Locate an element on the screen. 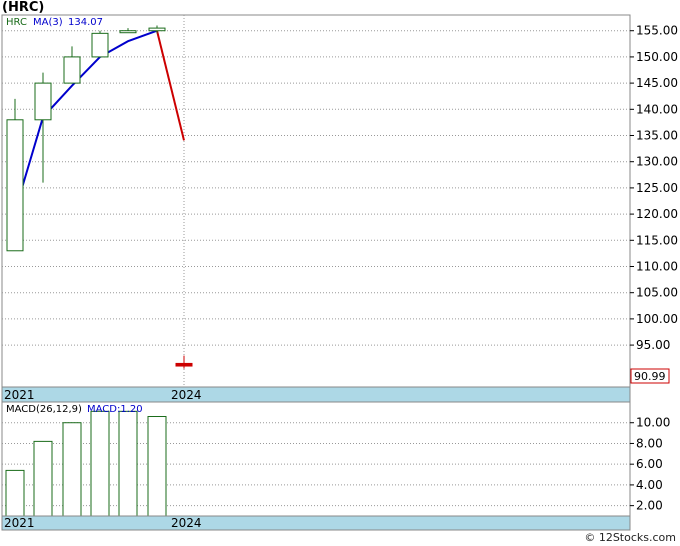 This screenshot has height=546, width=680. macd-ytick-label: 6.00 is located at coordinates (649, 464).